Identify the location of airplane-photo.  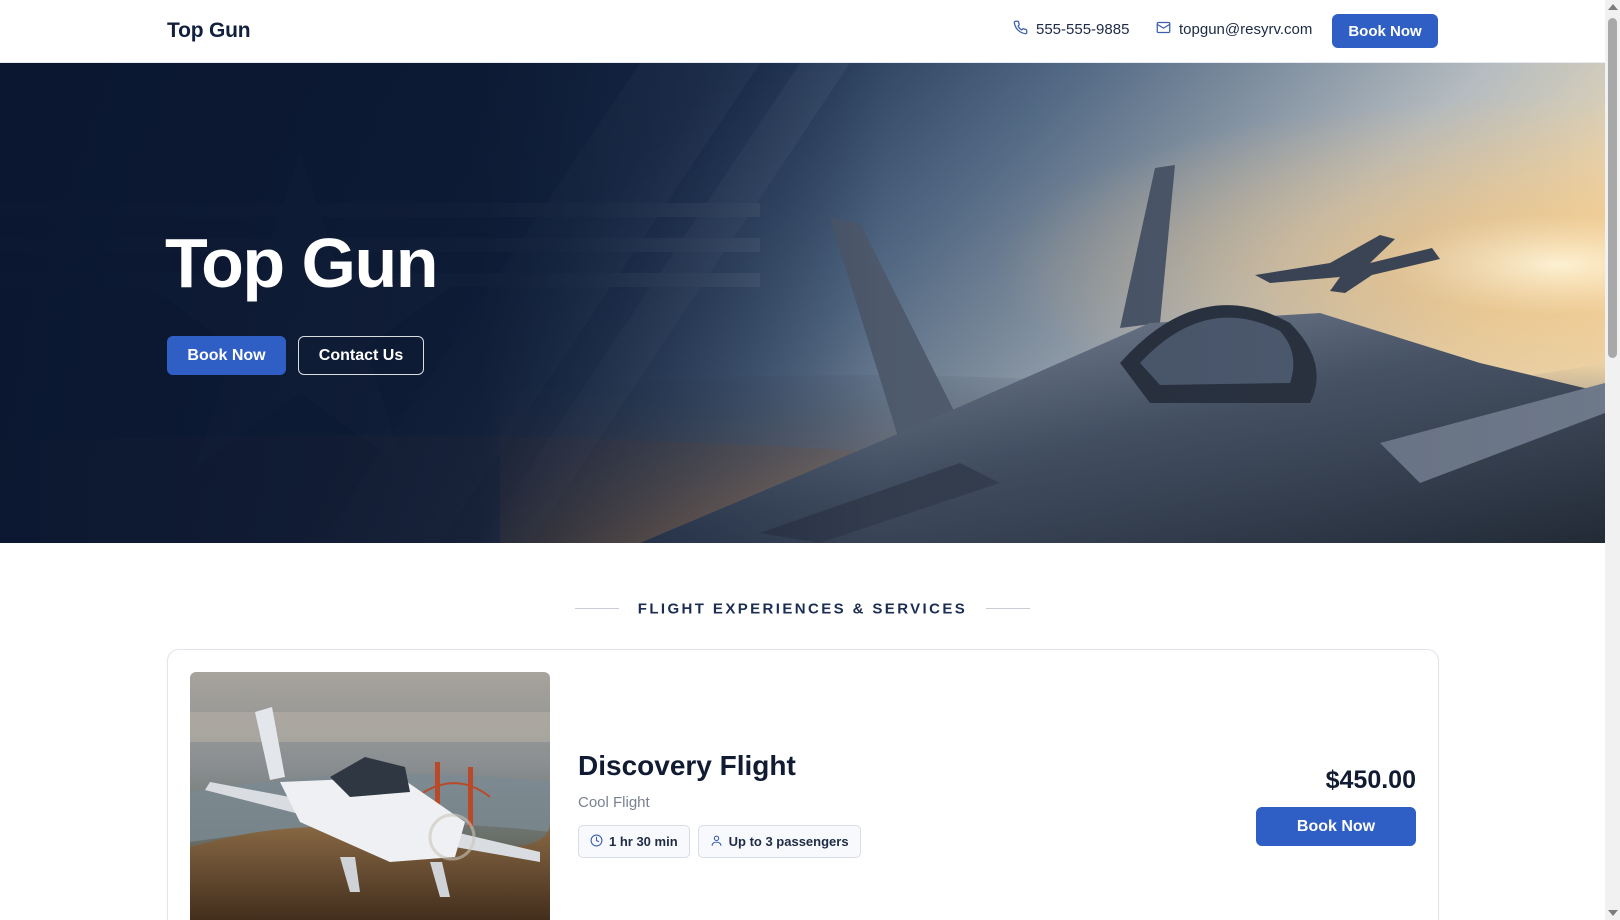
(370, 796).